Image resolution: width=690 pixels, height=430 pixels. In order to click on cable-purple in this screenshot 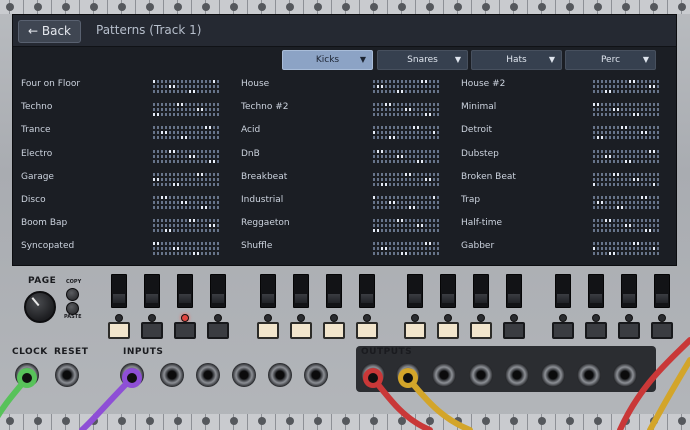, I will do `click(107, 402)`.